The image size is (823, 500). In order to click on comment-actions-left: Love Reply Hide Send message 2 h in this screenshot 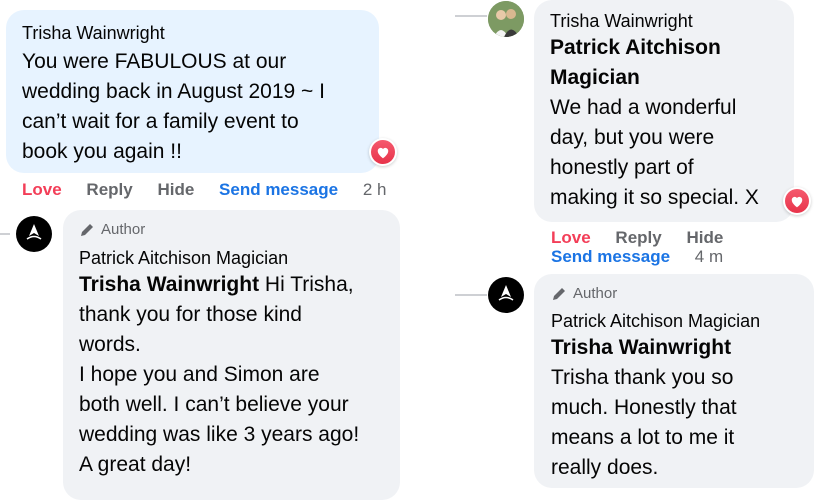, I will do `click(204, 190)`.